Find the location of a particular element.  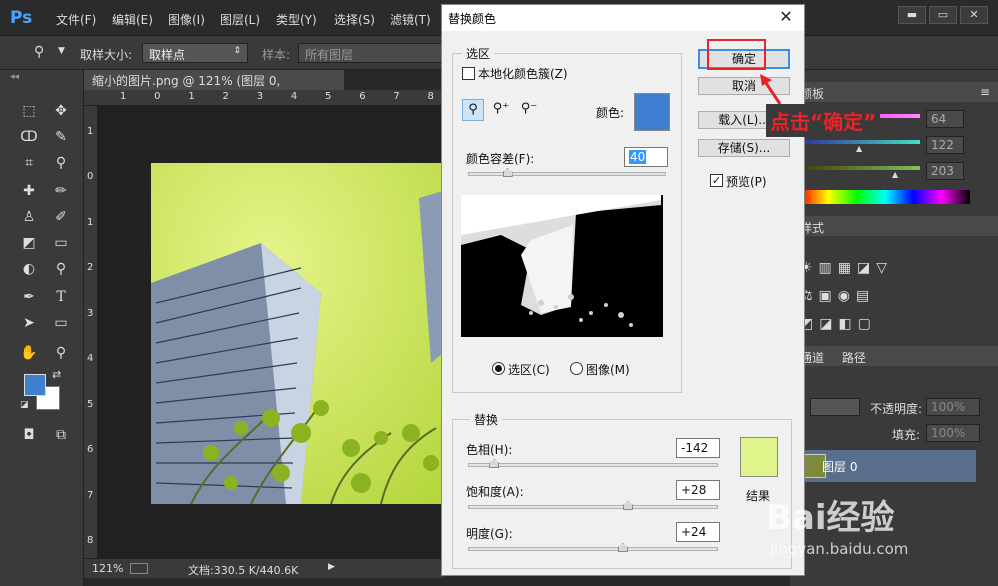

tool-preset-arrow-icon: ▼ is located at coordinates (61, 51).